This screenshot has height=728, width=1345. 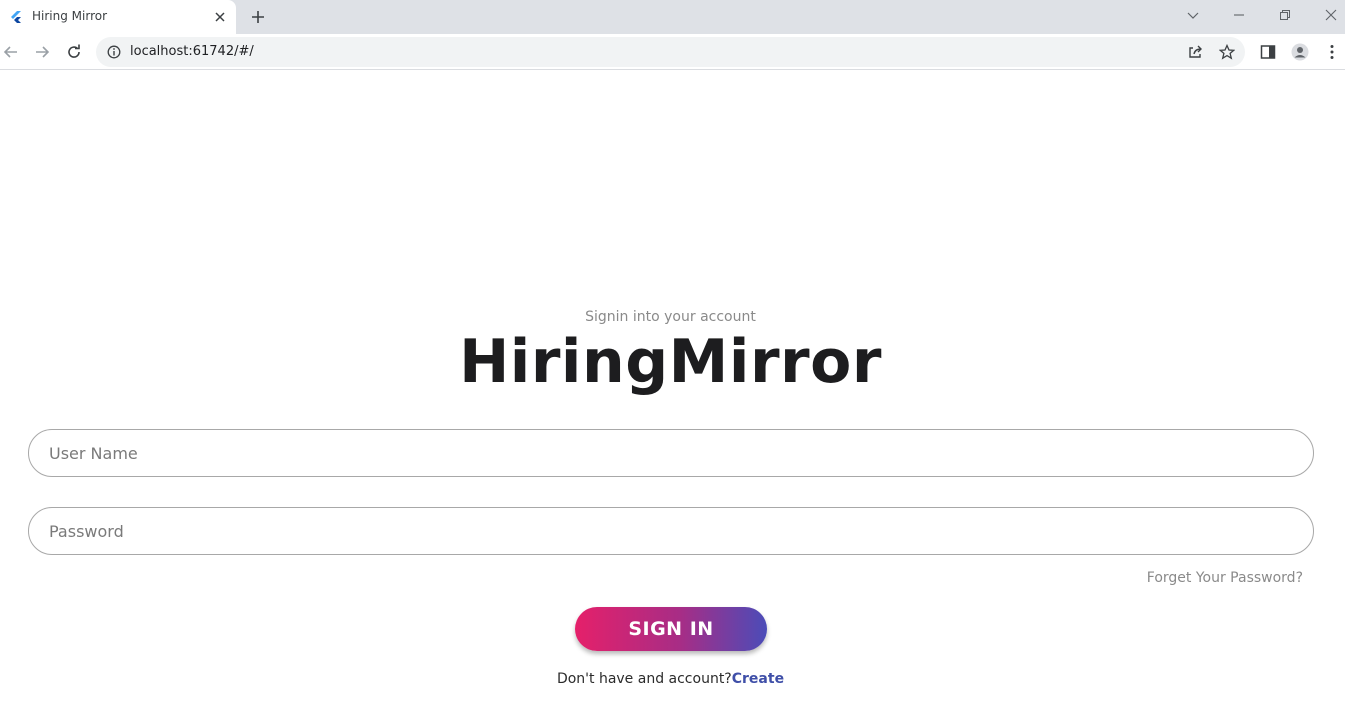 I want to click on reload-icon, so click(x=74, y=52).